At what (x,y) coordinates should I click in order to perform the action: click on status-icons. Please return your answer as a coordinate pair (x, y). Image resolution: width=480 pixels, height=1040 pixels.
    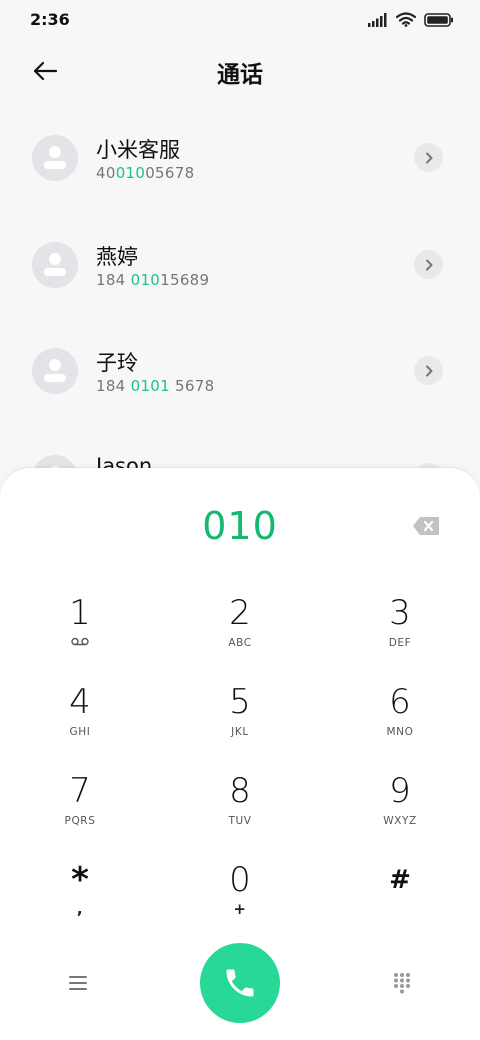
    Looking at the image, I should click on (411, 19).